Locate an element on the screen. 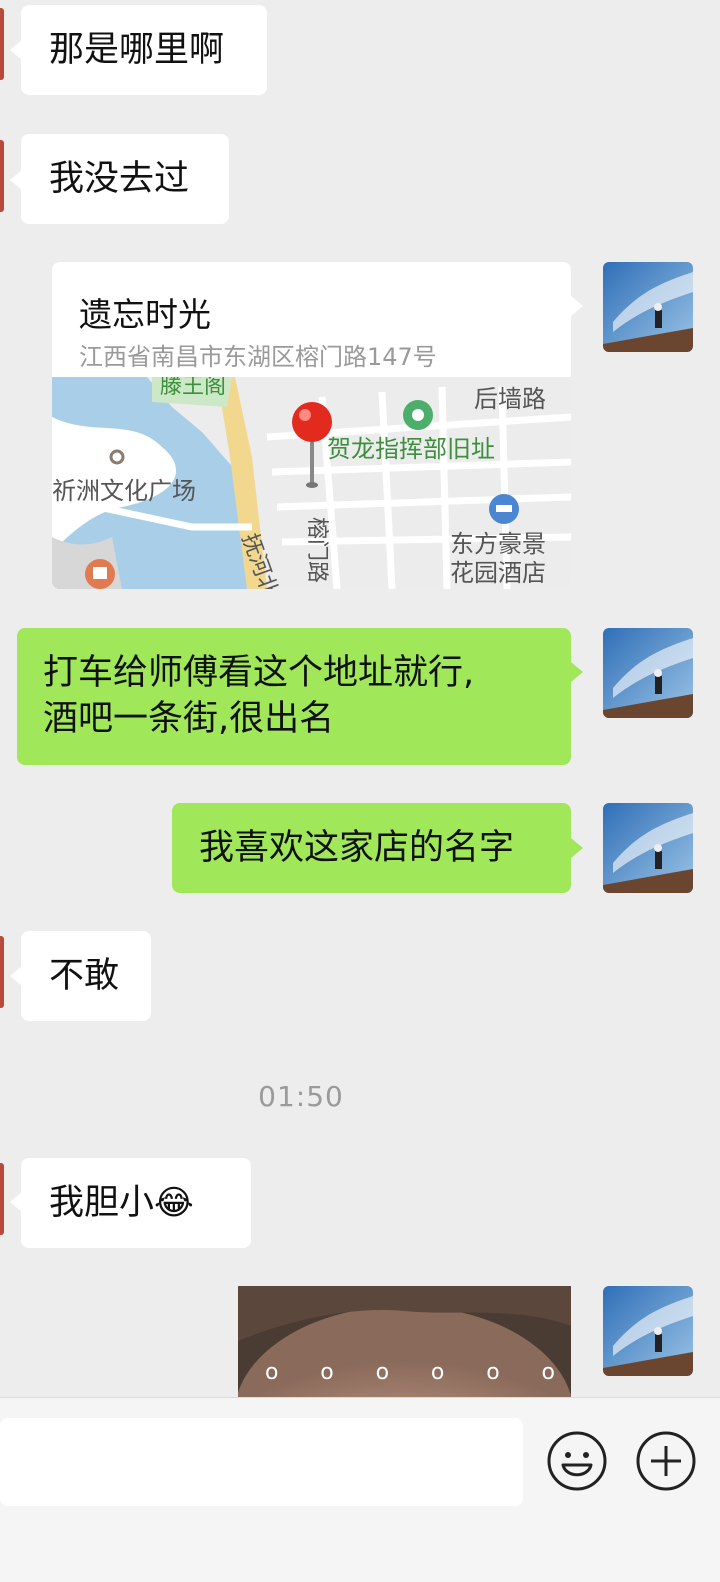  message-bubble-incoming: 那是哪里啊 is located at coordinates (144, 50).